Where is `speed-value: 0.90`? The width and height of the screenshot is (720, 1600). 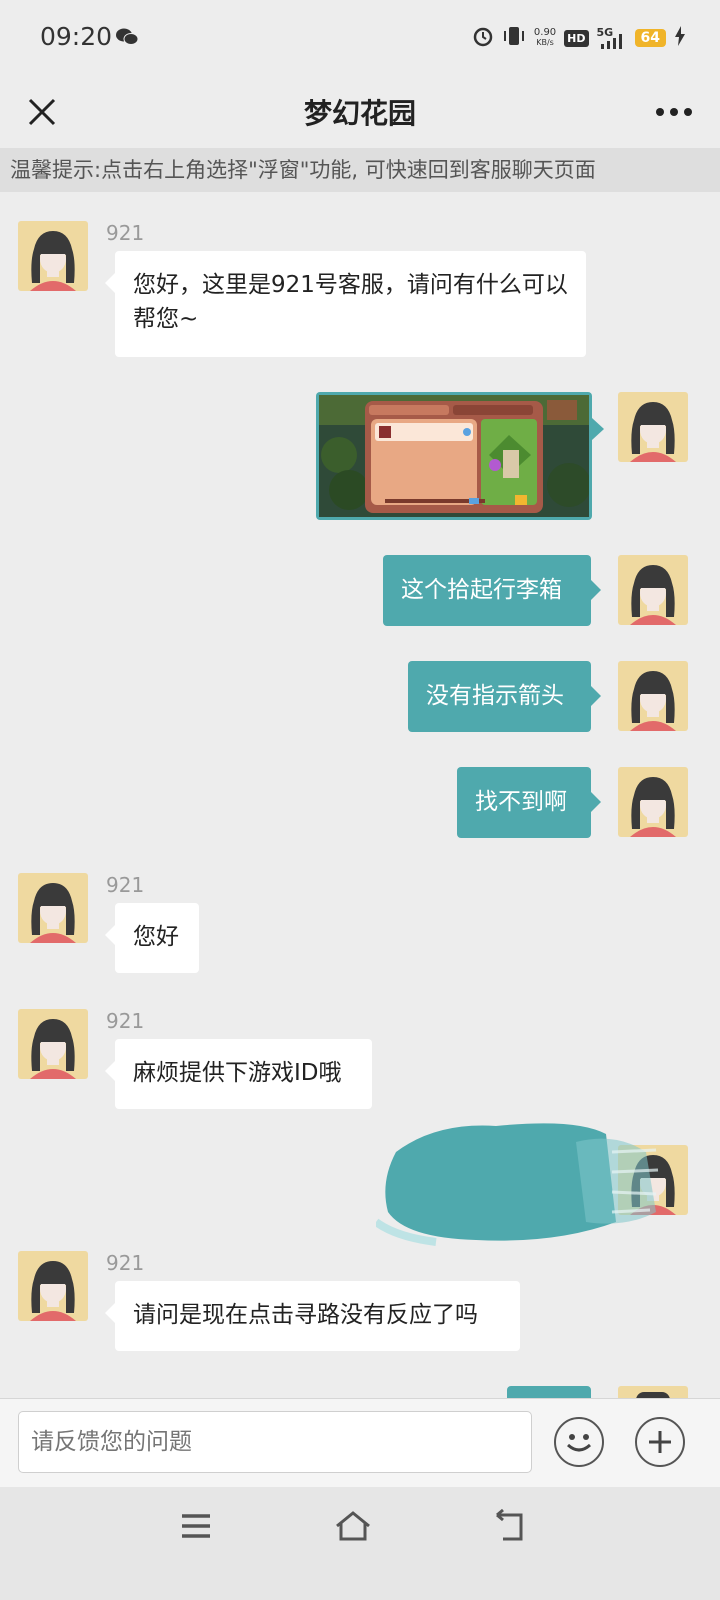
speed-value: 0.90 is located at coordinates (545, 32).